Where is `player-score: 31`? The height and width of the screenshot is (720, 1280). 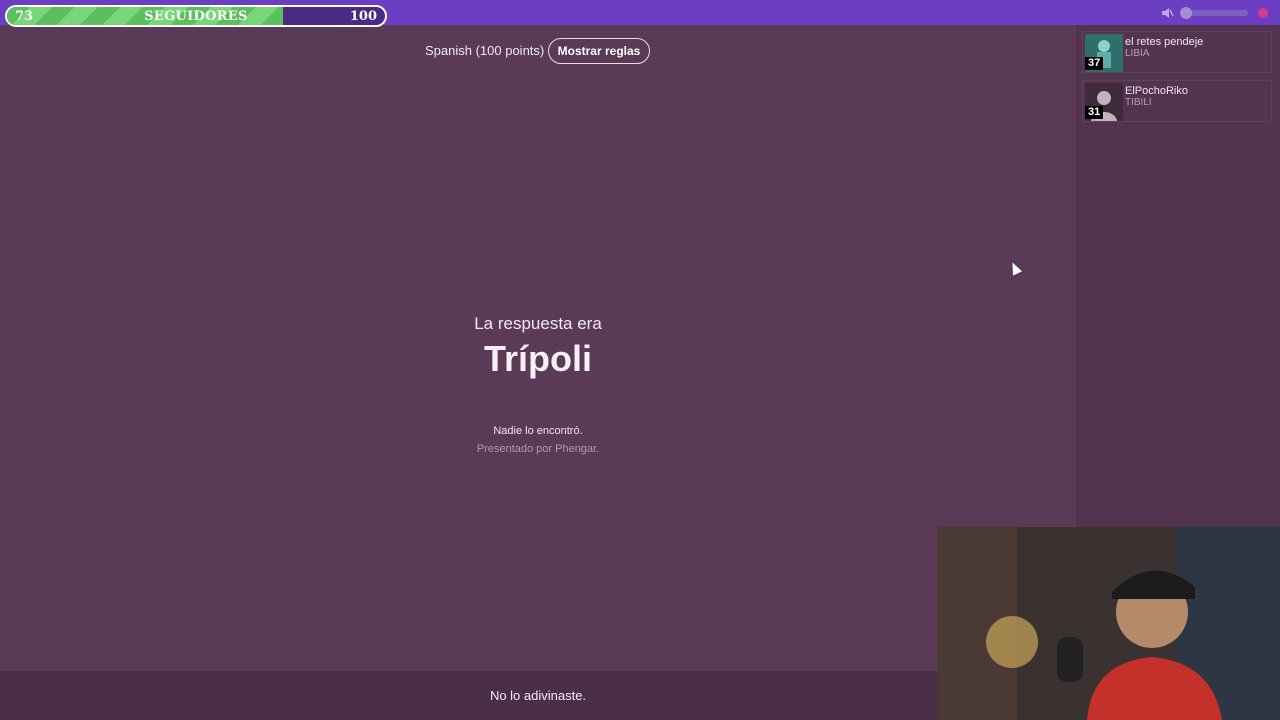 player-score: 31 is located at coordinates (1094, 112).